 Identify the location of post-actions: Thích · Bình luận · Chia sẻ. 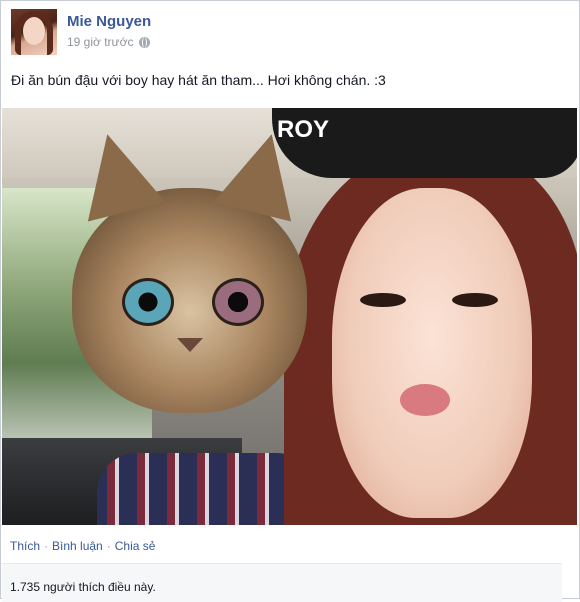
(82, 546).